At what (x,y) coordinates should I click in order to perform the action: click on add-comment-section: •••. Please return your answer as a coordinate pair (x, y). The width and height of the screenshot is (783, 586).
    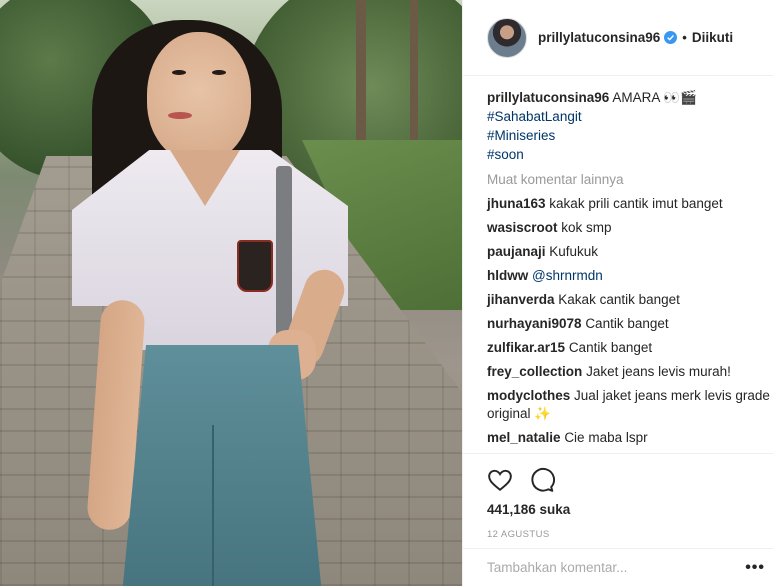
    Looking at the image, I should click on (618, 567).